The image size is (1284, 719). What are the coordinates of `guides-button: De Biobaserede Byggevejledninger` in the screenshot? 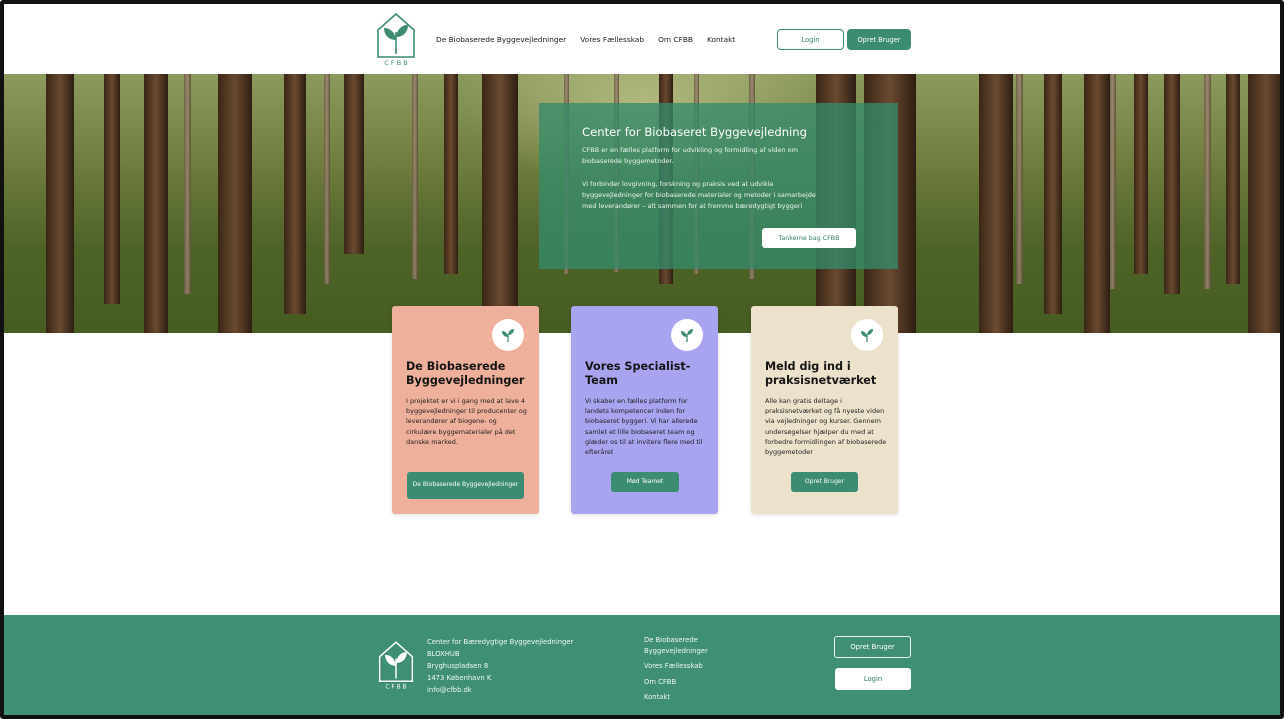 It's located at (465, 485).